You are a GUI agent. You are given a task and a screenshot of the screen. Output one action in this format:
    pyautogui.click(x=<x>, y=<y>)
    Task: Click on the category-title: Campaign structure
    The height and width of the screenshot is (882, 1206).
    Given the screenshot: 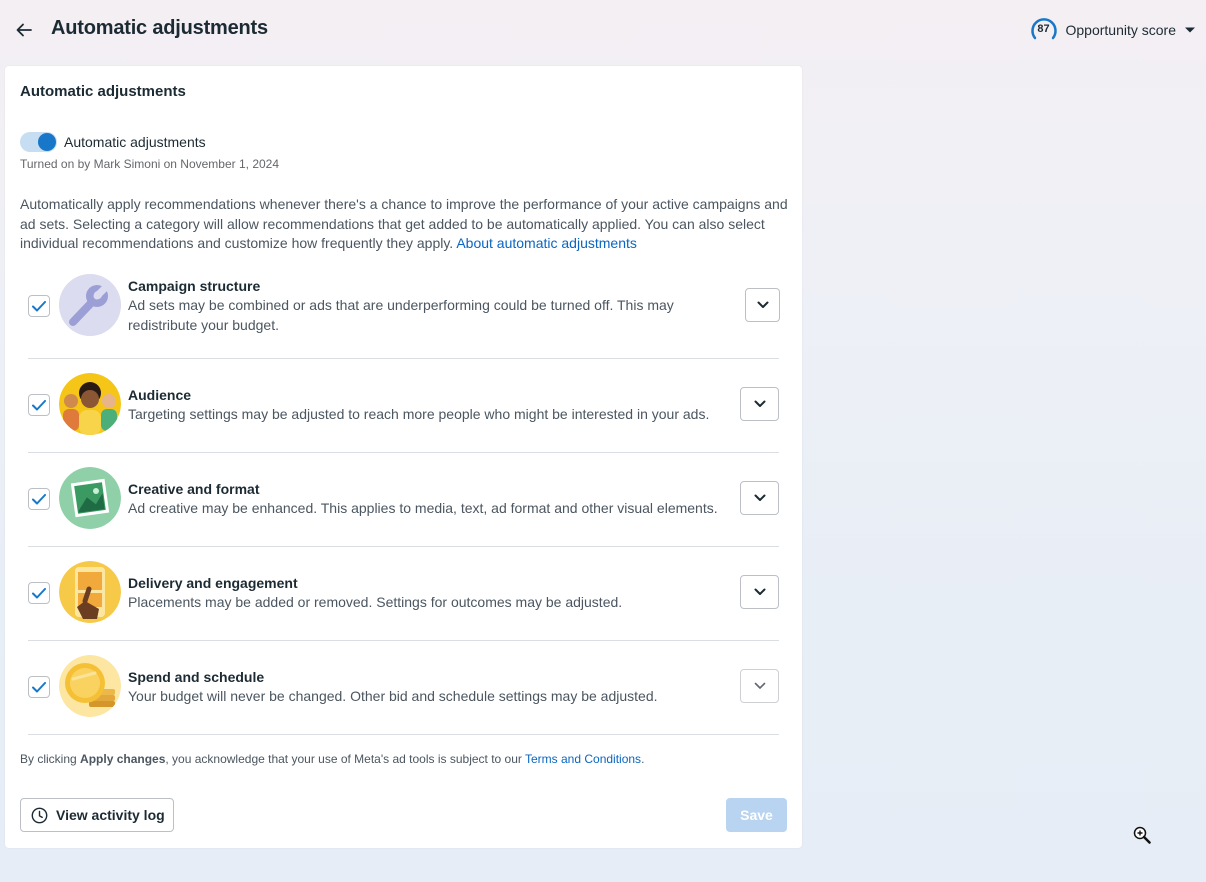 What is the action you would take?
    pyautogui.click(x=194, y=286)
    